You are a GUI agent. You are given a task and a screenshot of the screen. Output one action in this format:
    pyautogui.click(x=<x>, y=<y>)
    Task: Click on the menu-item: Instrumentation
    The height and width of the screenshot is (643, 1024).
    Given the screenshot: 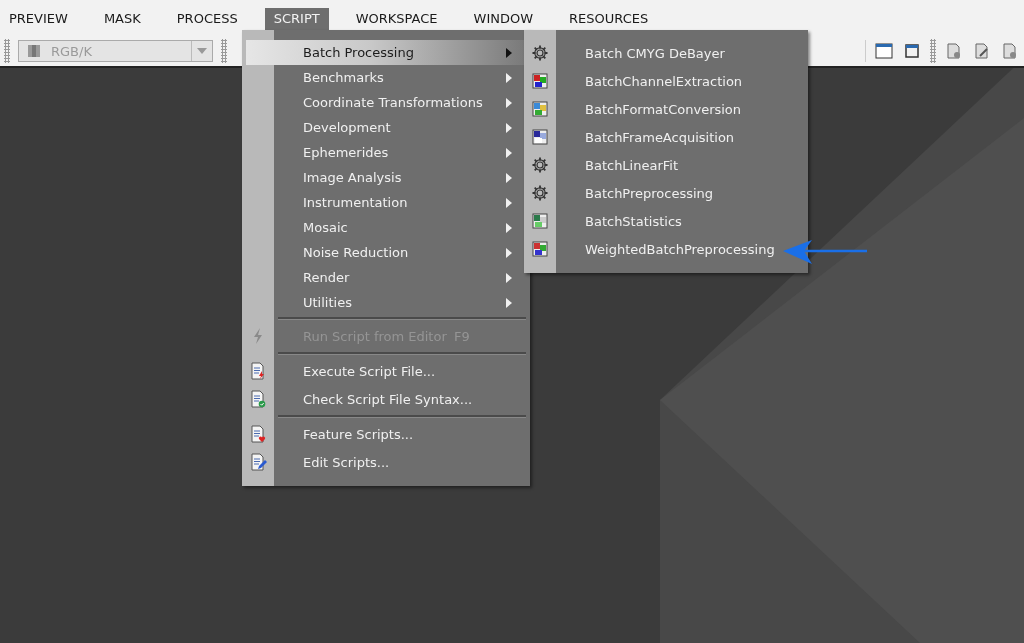 What is the action you would take?
    pyautogui.click(x=383, y=202)
    